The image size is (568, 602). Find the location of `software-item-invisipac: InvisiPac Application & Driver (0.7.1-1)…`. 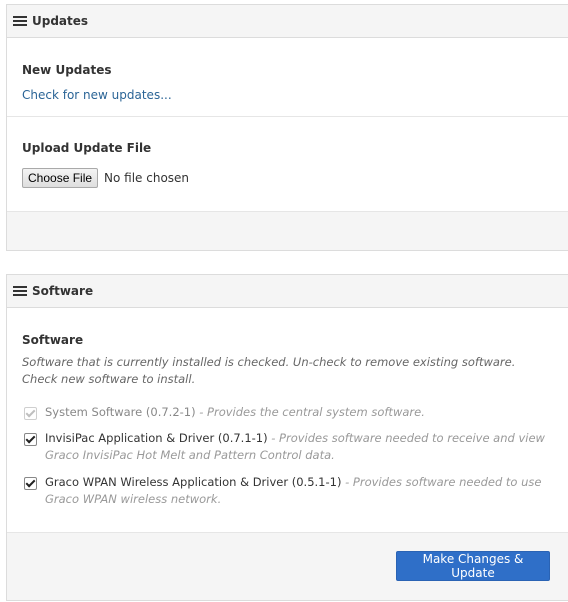

software-item-invisipac: InvisiPac Application & Driver (0.7.1-1)… is located at coordinates (289, 447).